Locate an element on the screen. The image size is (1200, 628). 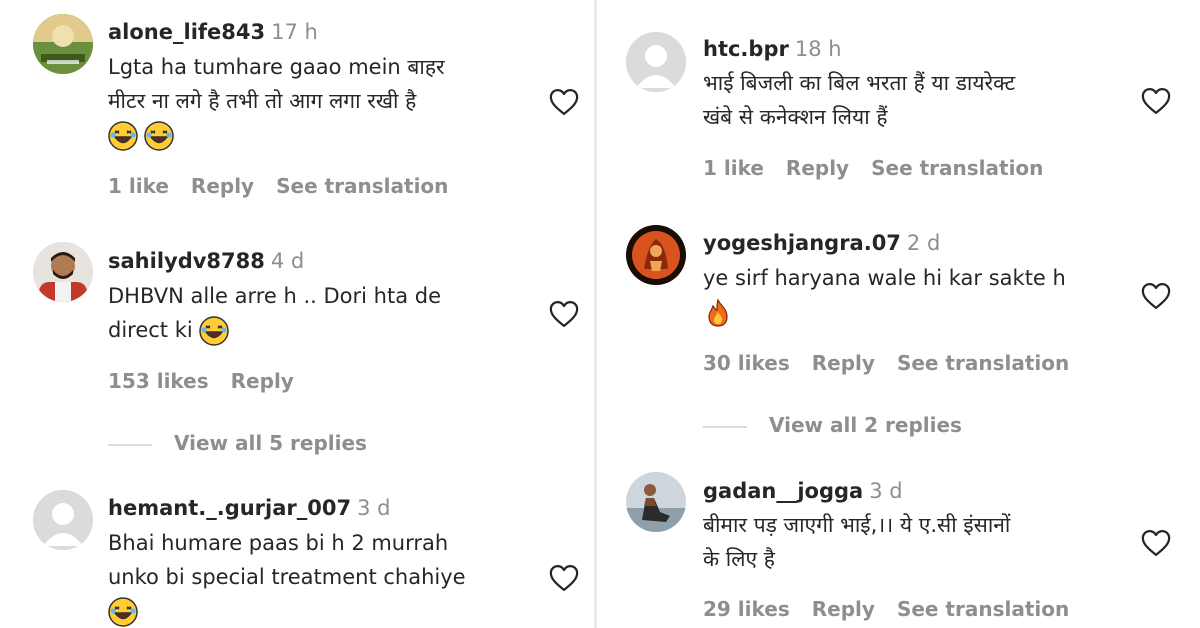
username: hemant._.gurjar_007 is located at coordinates (229, 508).